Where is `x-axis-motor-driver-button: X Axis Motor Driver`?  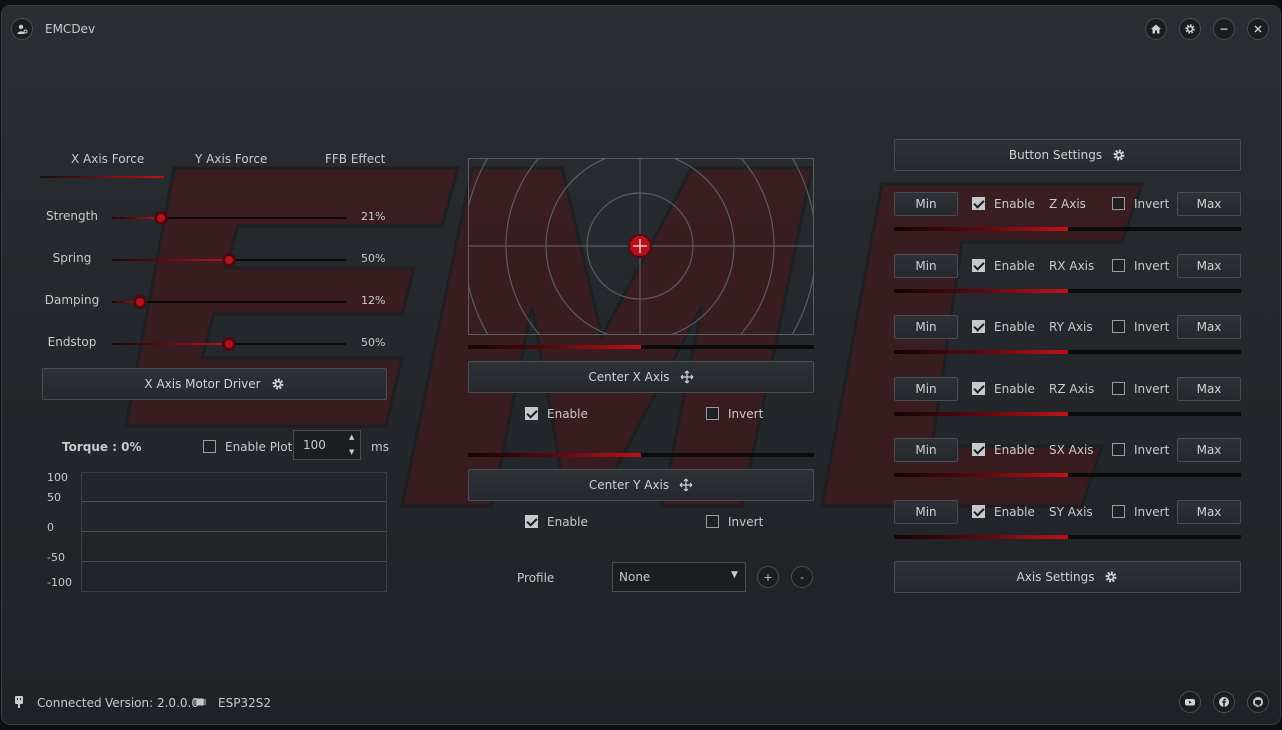
x-axis-motor-driver-button: X Axis Motor Driver is located at coordinates (214, 384).